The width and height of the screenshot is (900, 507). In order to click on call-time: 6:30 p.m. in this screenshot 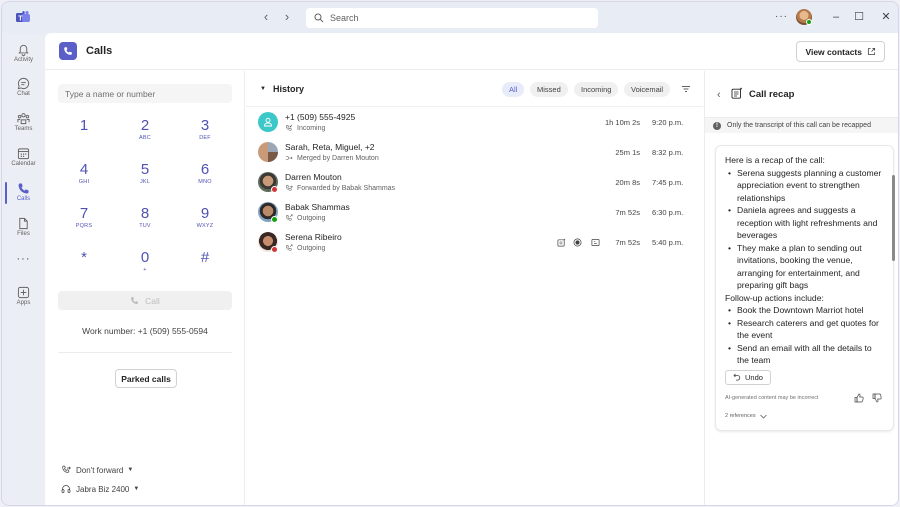, I will do `click(668, 212)`.